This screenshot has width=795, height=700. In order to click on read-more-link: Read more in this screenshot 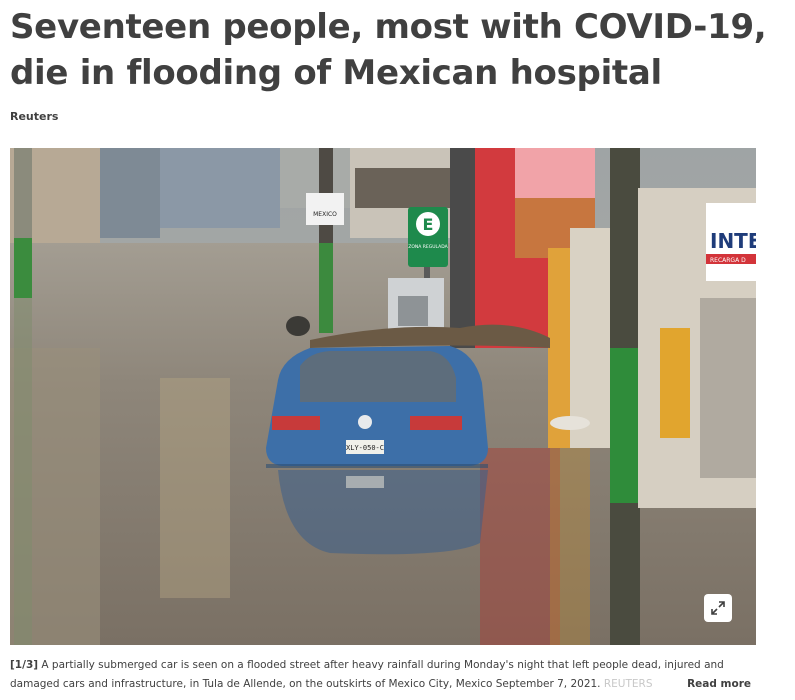, I will do `click(716, 684)`.